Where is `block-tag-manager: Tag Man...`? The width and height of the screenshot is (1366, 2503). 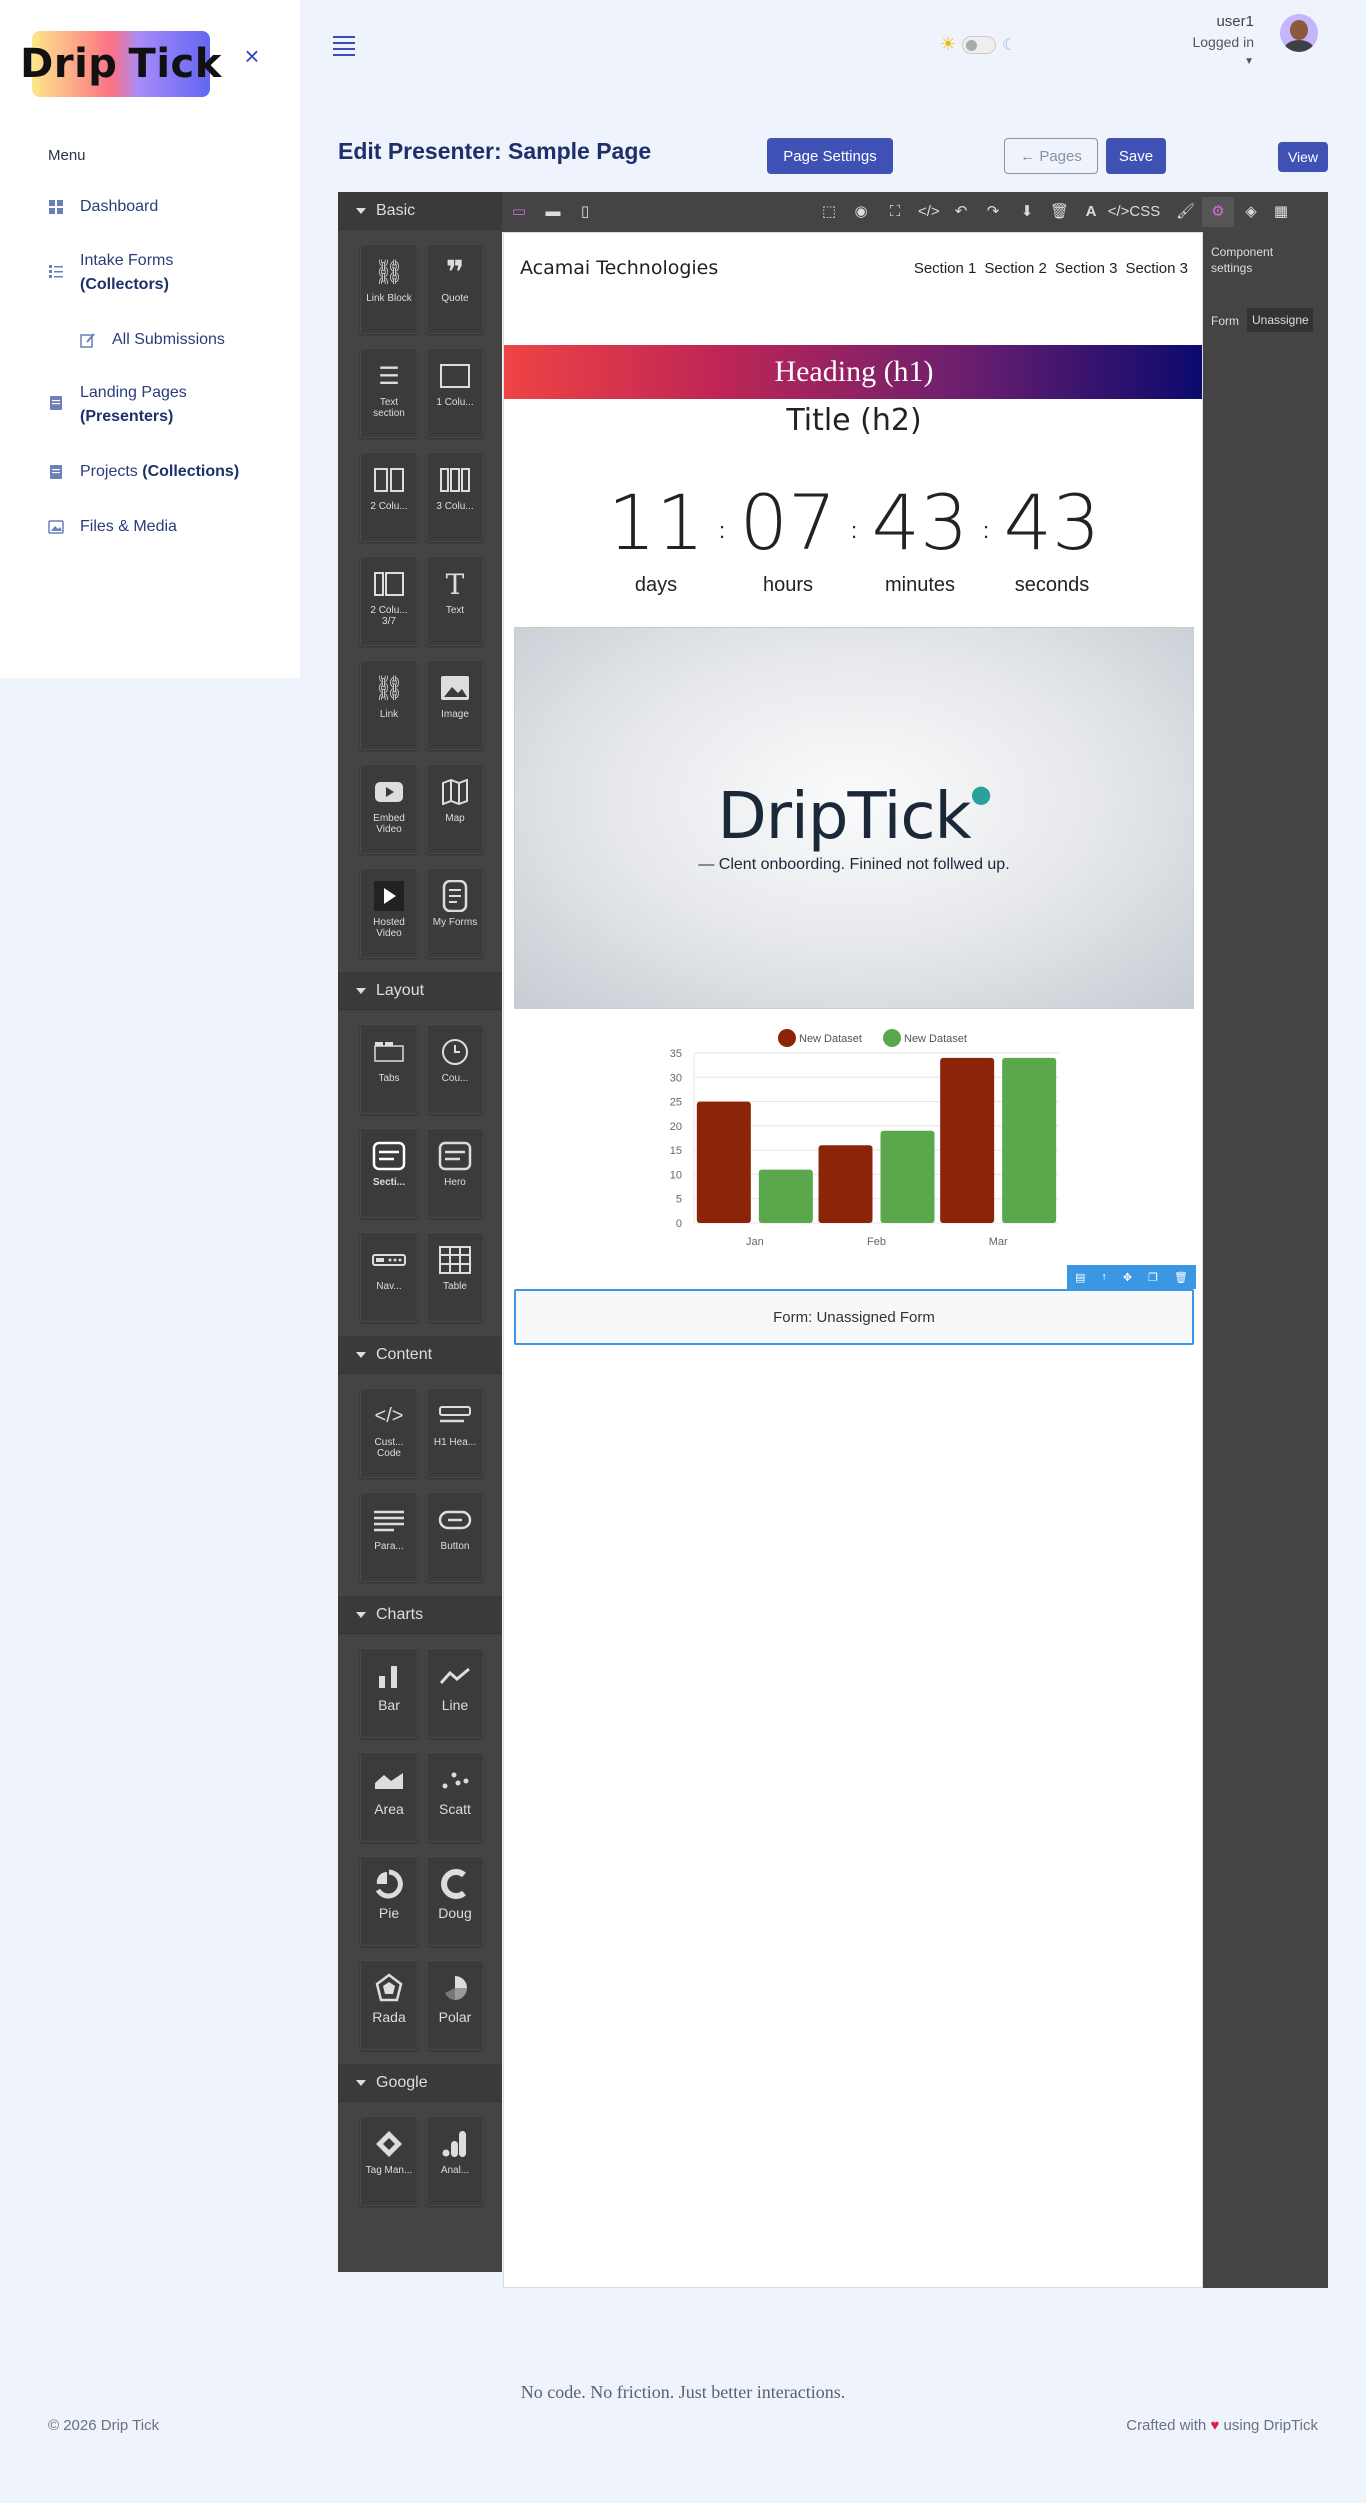
block-tag-manager: Tag Man... is located at coordinates (389, 2161).